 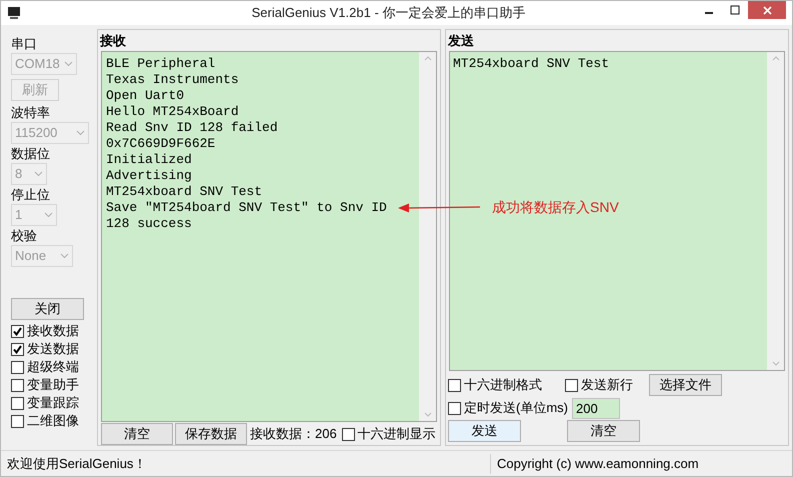 I want to click on annotation-text: 成功将数据存入SNV, so click(x=555, y=207).